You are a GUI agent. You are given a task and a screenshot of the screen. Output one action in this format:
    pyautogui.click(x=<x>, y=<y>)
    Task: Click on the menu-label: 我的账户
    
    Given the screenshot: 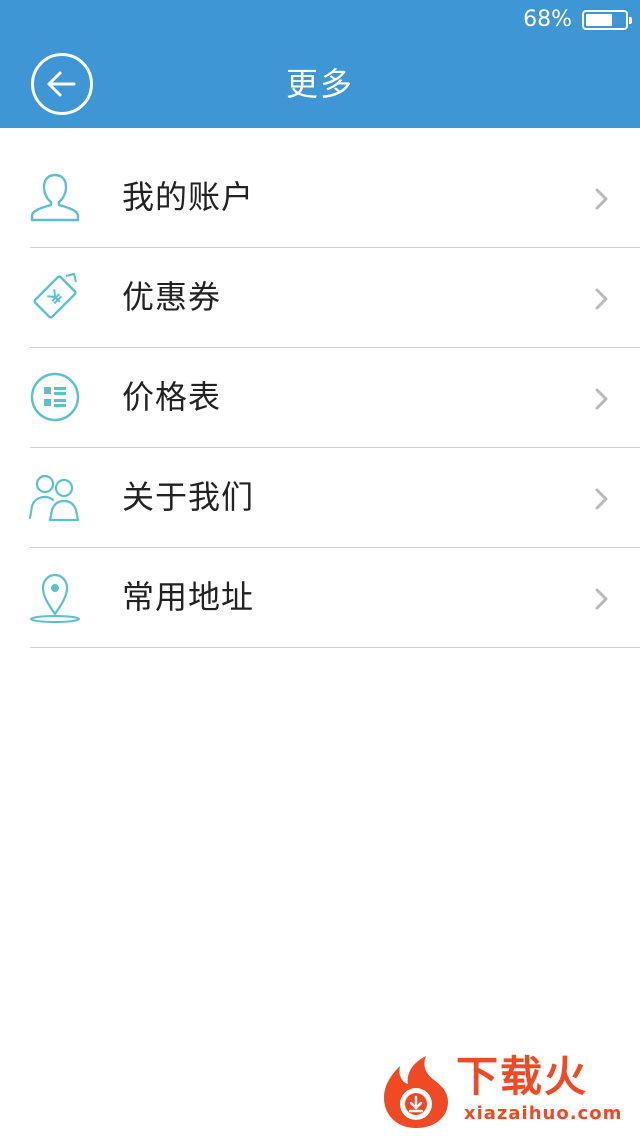 What is the action you would take?
    pyautogui.click(x=188, y=197)
    